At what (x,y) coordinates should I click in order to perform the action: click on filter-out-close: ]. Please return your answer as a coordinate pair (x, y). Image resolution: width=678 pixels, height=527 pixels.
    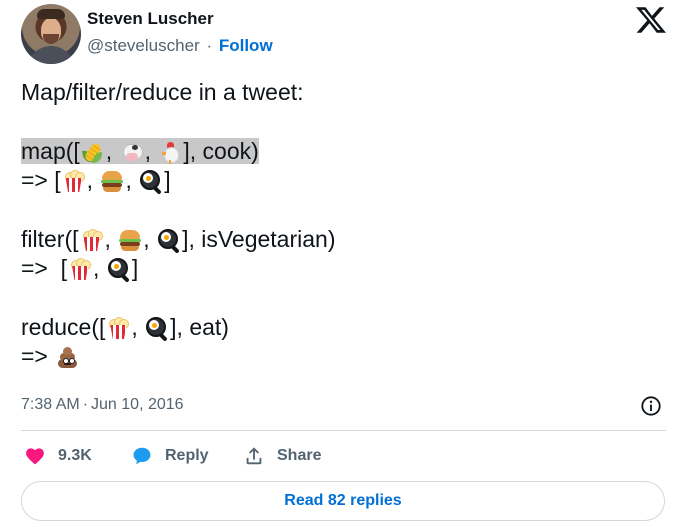
    Looking at the image, I should click on (135, 268).